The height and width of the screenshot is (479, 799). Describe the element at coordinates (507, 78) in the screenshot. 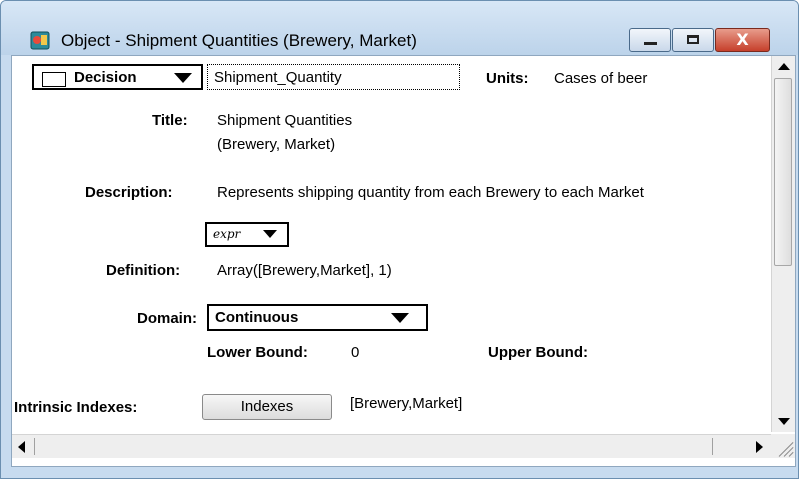

I see `units-label: Units:` at that location.